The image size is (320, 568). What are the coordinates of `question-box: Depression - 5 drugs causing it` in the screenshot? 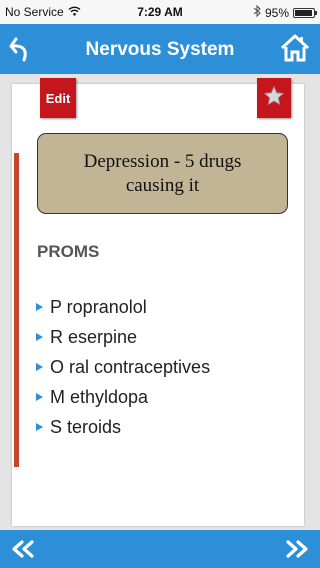 It's located at (162, 173).